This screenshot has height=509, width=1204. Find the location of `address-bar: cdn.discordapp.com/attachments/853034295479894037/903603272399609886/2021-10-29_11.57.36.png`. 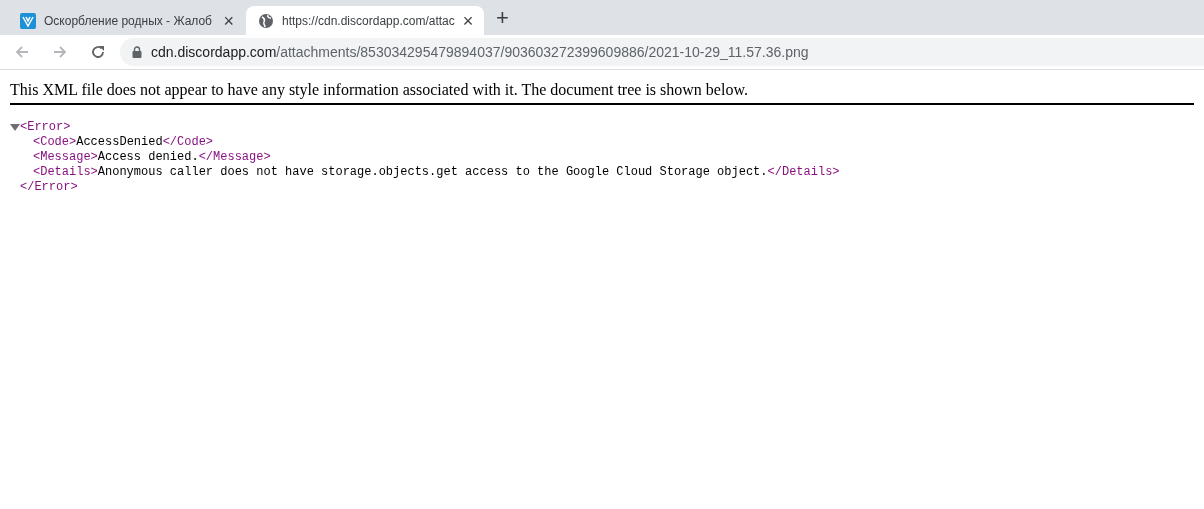

address-bar: cdn.discordapp.com/attachments/853034295479894037/903603272399609886/2021-10-29_11.57.36.png is located at coordinates (662, 52).